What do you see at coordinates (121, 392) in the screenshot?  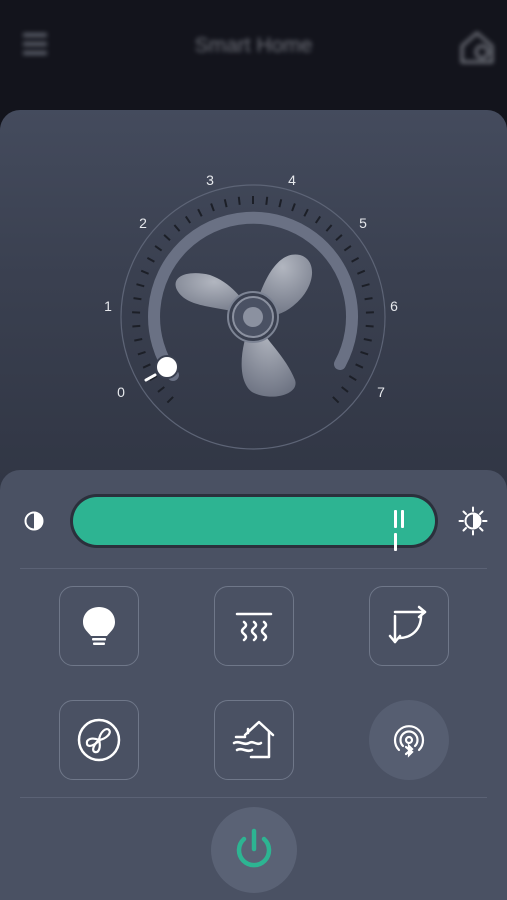 I see `dial-label-0: 0` at bounding box center [121, 392].